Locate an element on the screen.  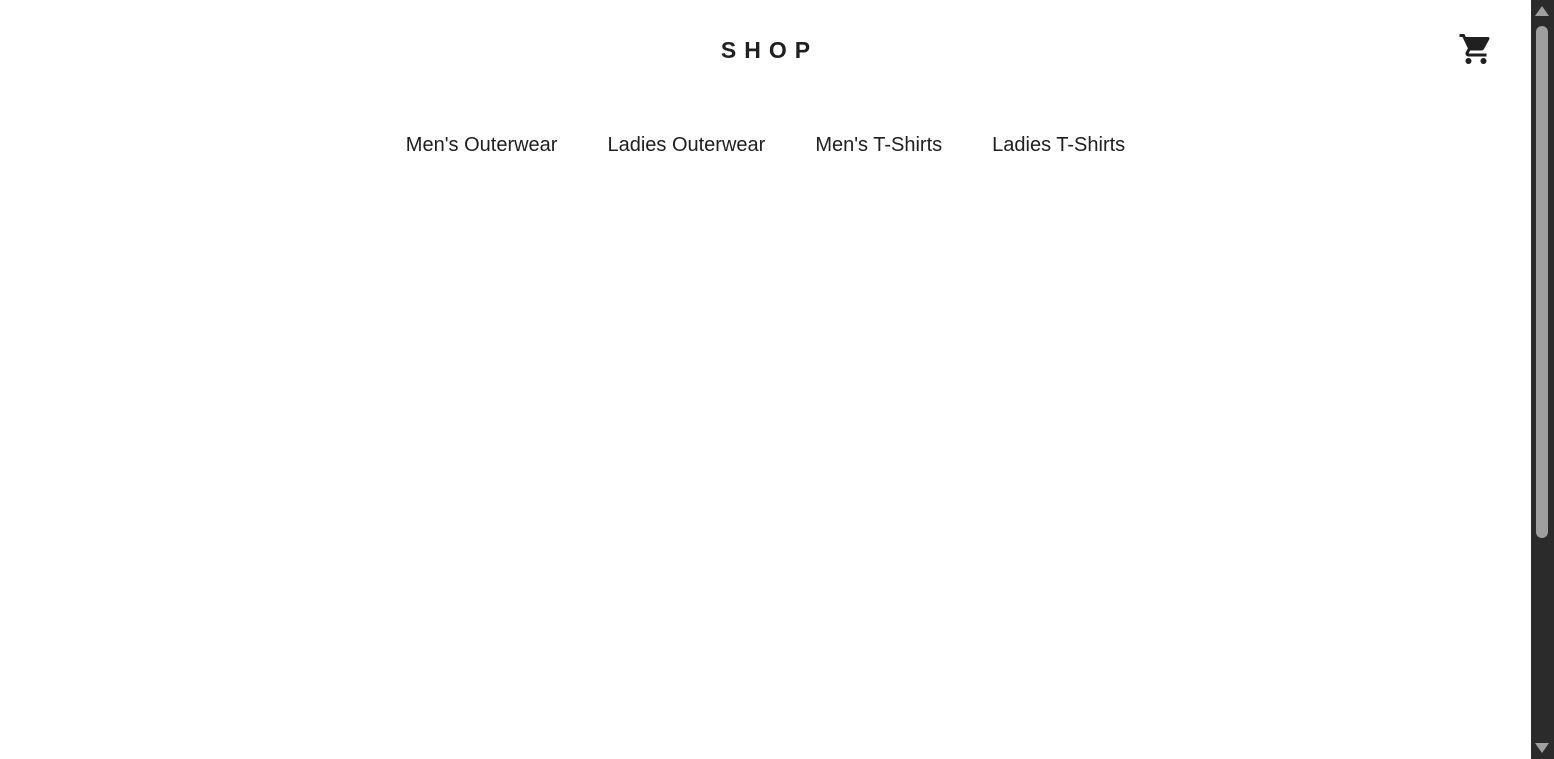
nav-item-mens-tshirts: Men's T-Shirts is located at coordinates (878, 145).